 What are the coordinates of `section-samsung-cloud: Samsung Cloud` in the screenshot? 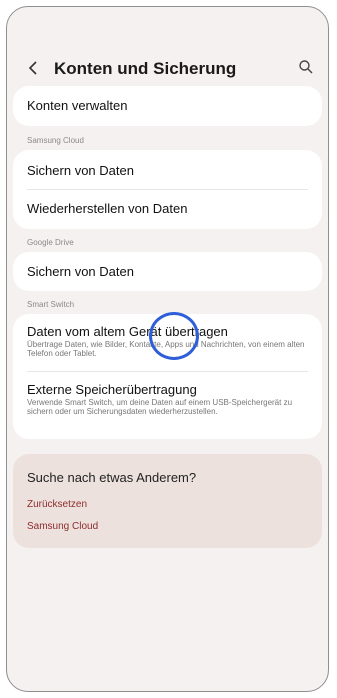 It's located at (55, 140).